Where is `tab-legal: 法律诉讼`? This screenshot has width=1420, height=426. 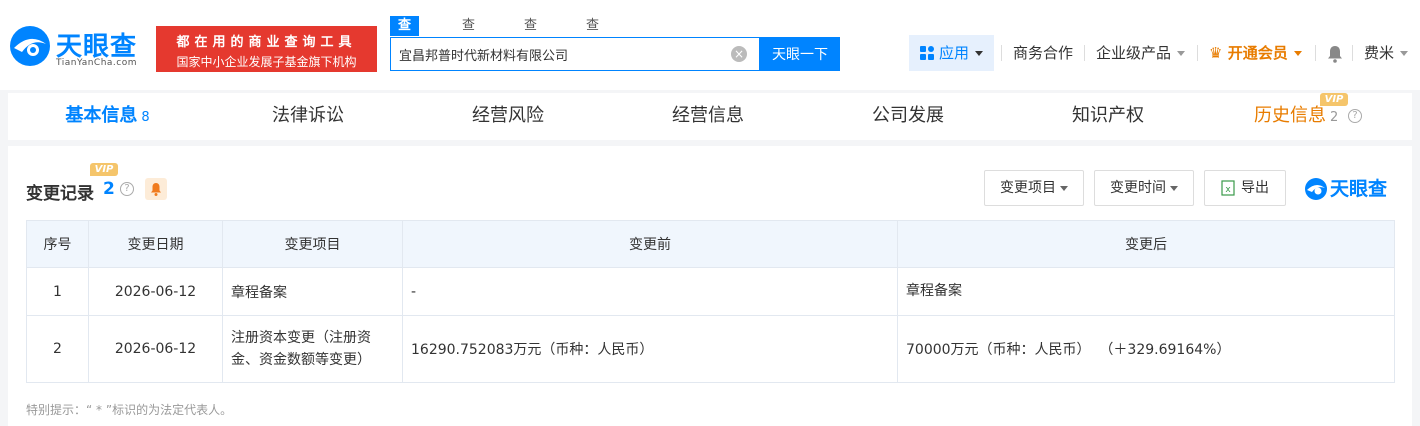
tab-legal: 法律诉讼 is located at coordinates (308, 119).